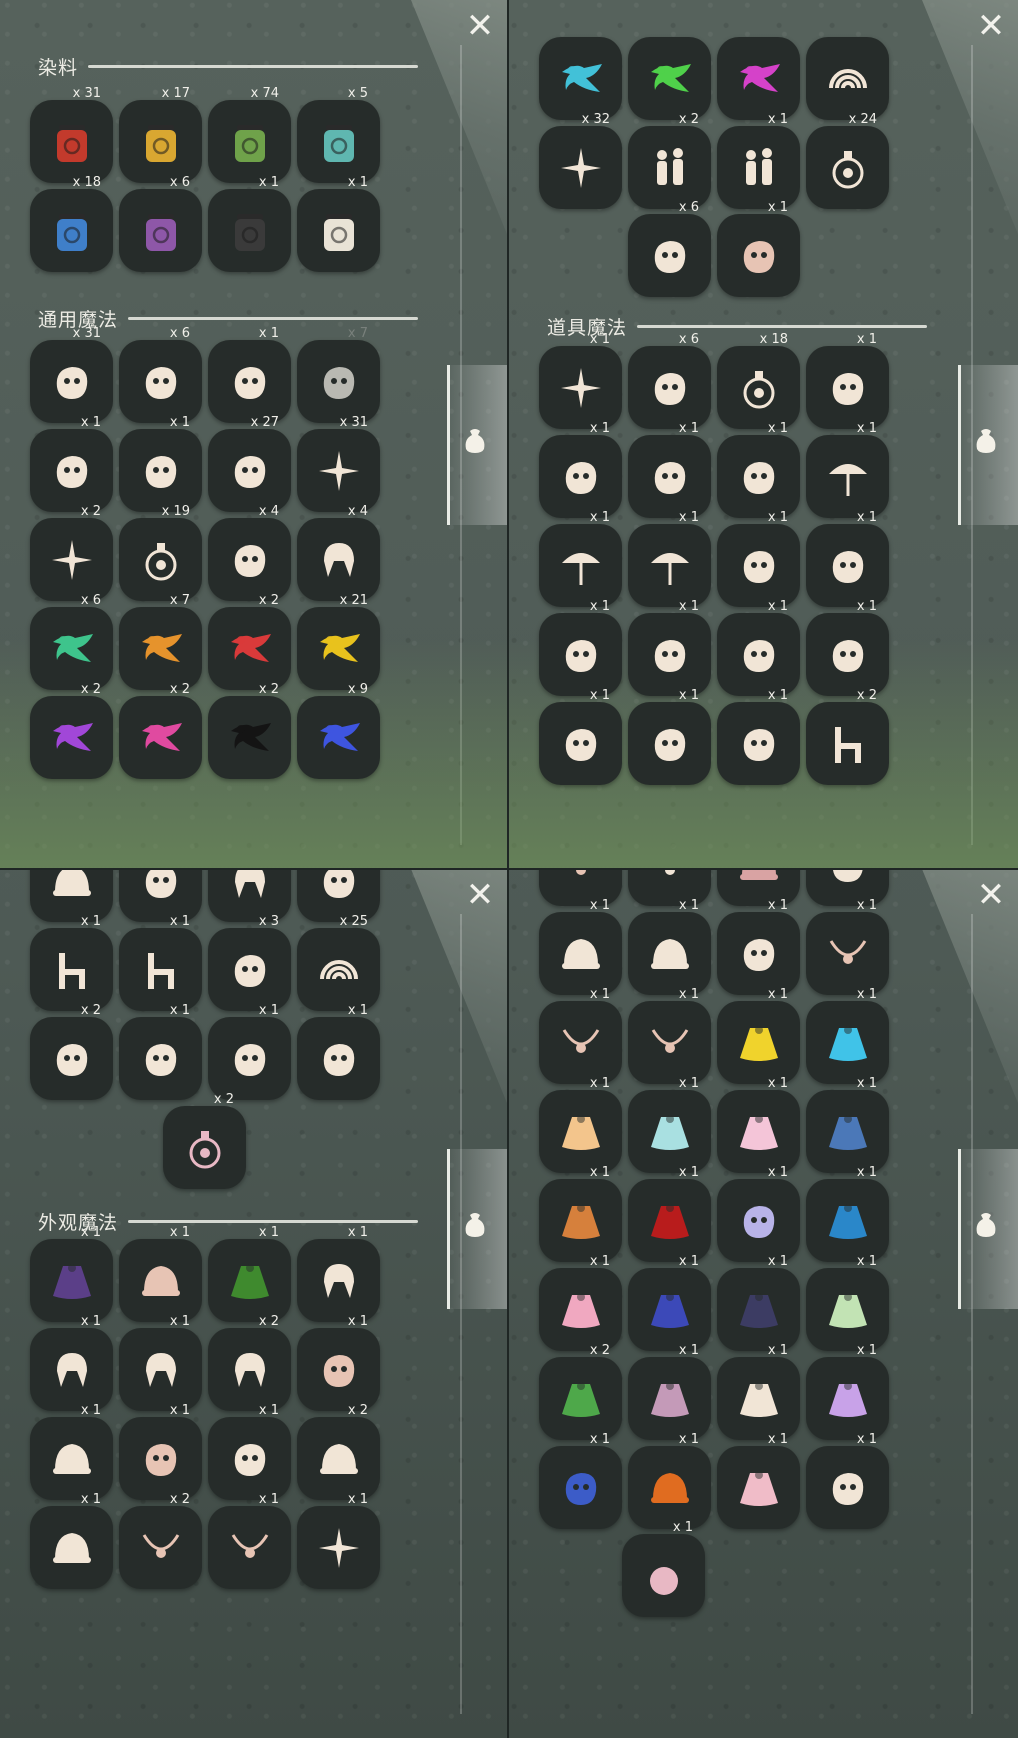 This screenshot has width=1018, height=1738. Describe the element at coordinates (338, 730) in the screenshot. I see `inventory-slot: x 9` at that location.